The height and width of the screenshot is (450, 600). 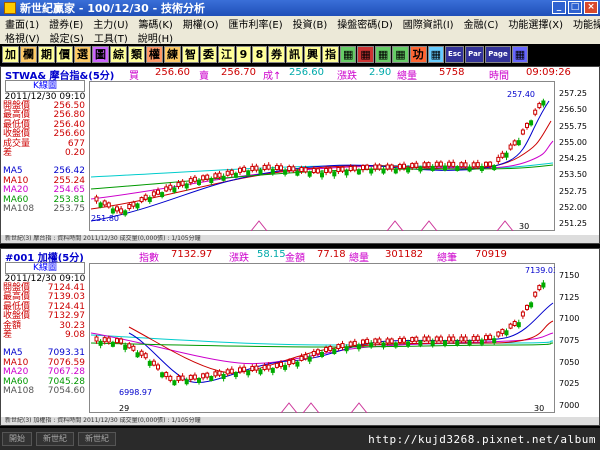 What do you see at coordinates (172, 54) in the screenshot?
I see `toolbar-button: 練` at bounding box center [172, 54].